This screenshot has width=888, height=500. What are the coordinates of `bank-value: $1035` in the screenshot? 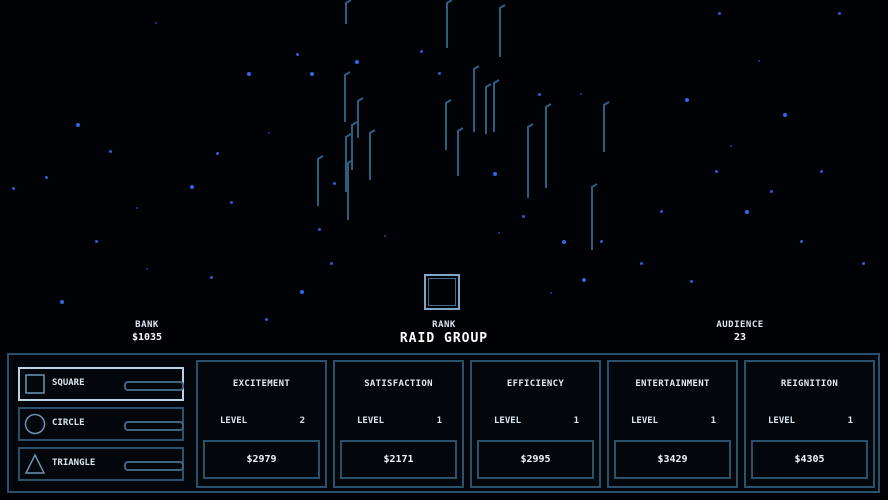 It's located at (147, 337).